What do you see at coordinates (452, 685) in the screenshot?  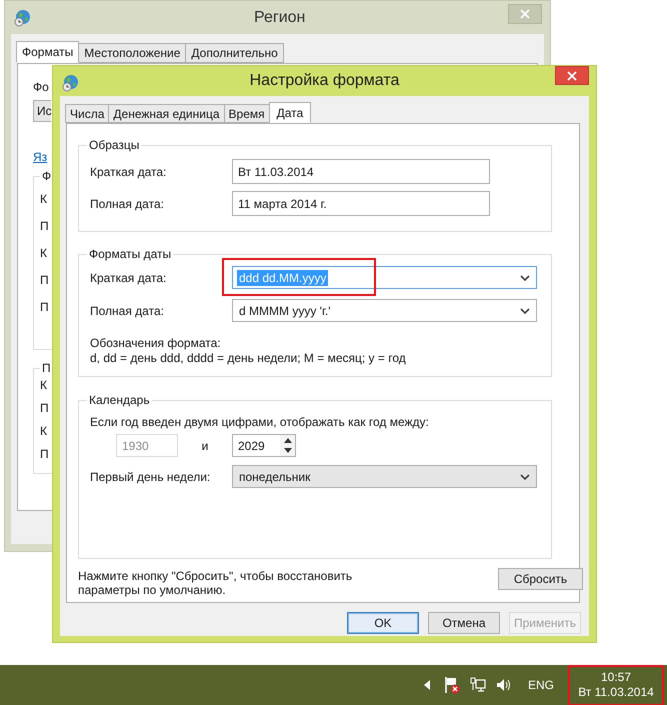 I see `flag-icon` at bounding box center [452, 685].